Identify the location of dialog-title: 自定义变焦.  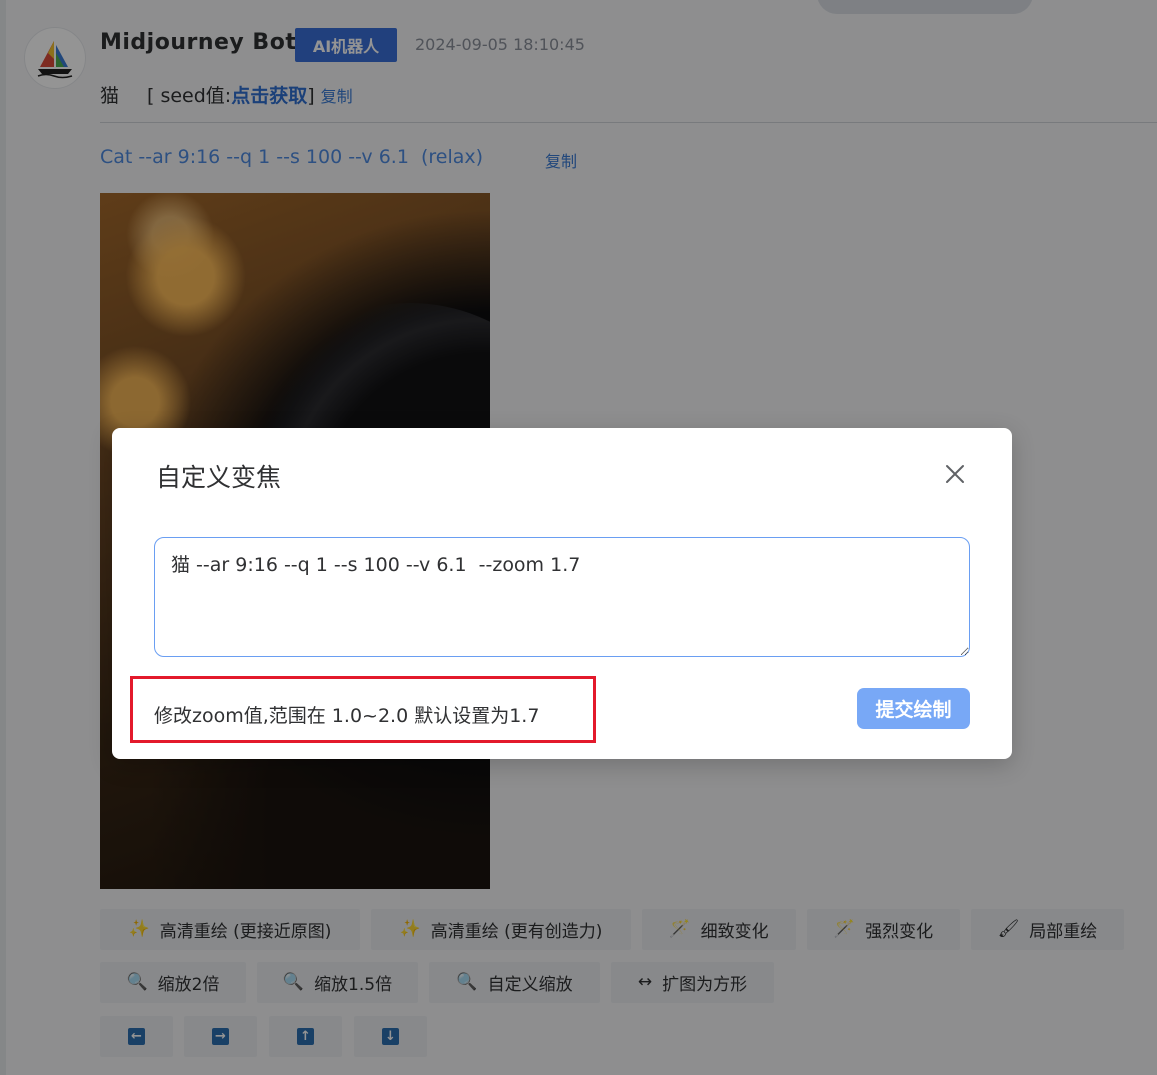
(219, 477).